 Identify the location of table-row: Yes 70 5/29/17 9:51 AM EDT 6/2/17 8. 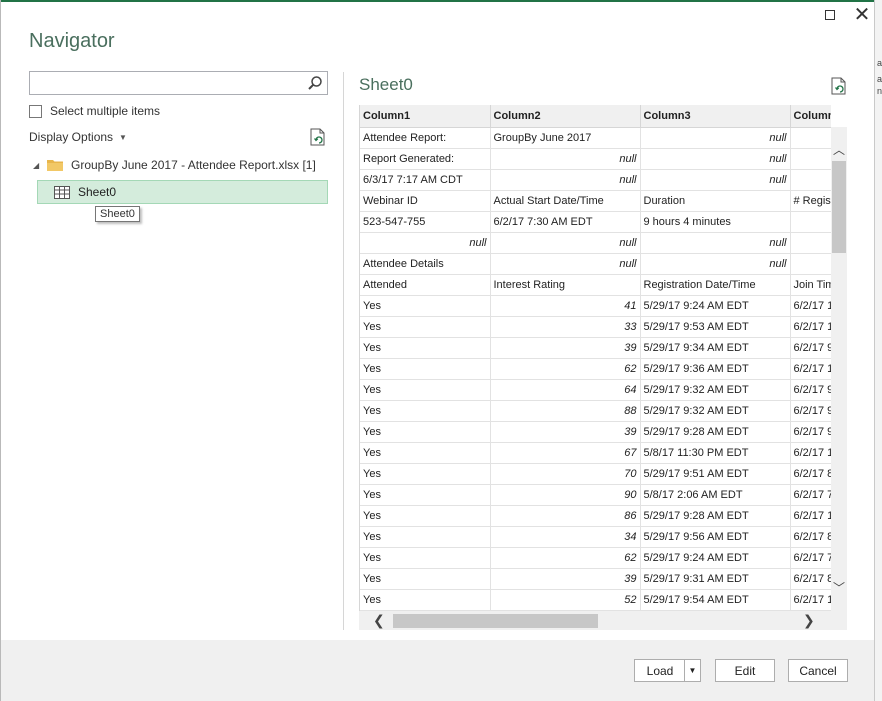
(595, 474).